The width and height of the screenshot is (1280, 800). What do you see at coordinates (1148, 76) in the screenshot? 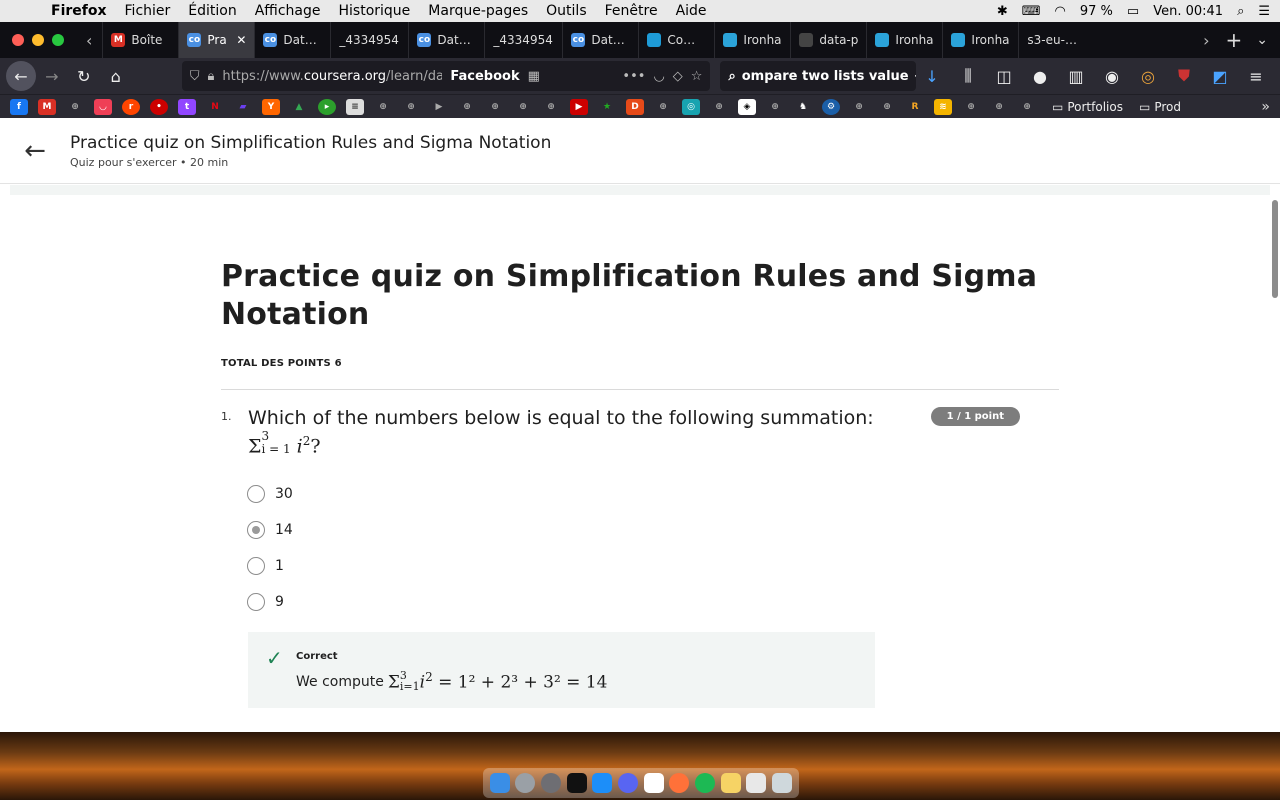
I see `extension-owl-icon: ◎` at bounding box center [1148, 76].